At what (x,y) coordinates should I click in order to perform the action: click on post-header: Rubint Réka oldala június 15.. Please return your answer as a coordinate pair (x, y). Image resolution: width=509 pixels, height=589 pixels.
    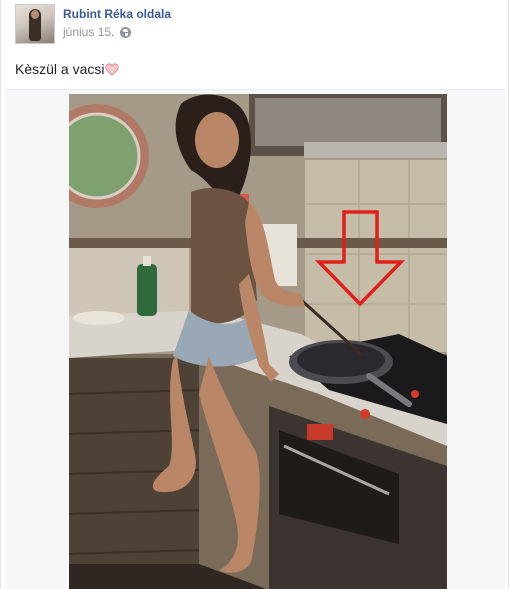
    Looking at the image, I should click on (93, 24).